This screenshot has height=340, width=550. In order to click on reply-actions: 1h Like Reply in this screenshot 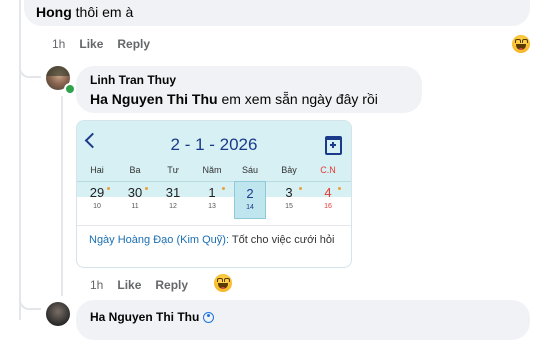, I will do `click(143, 285)`.